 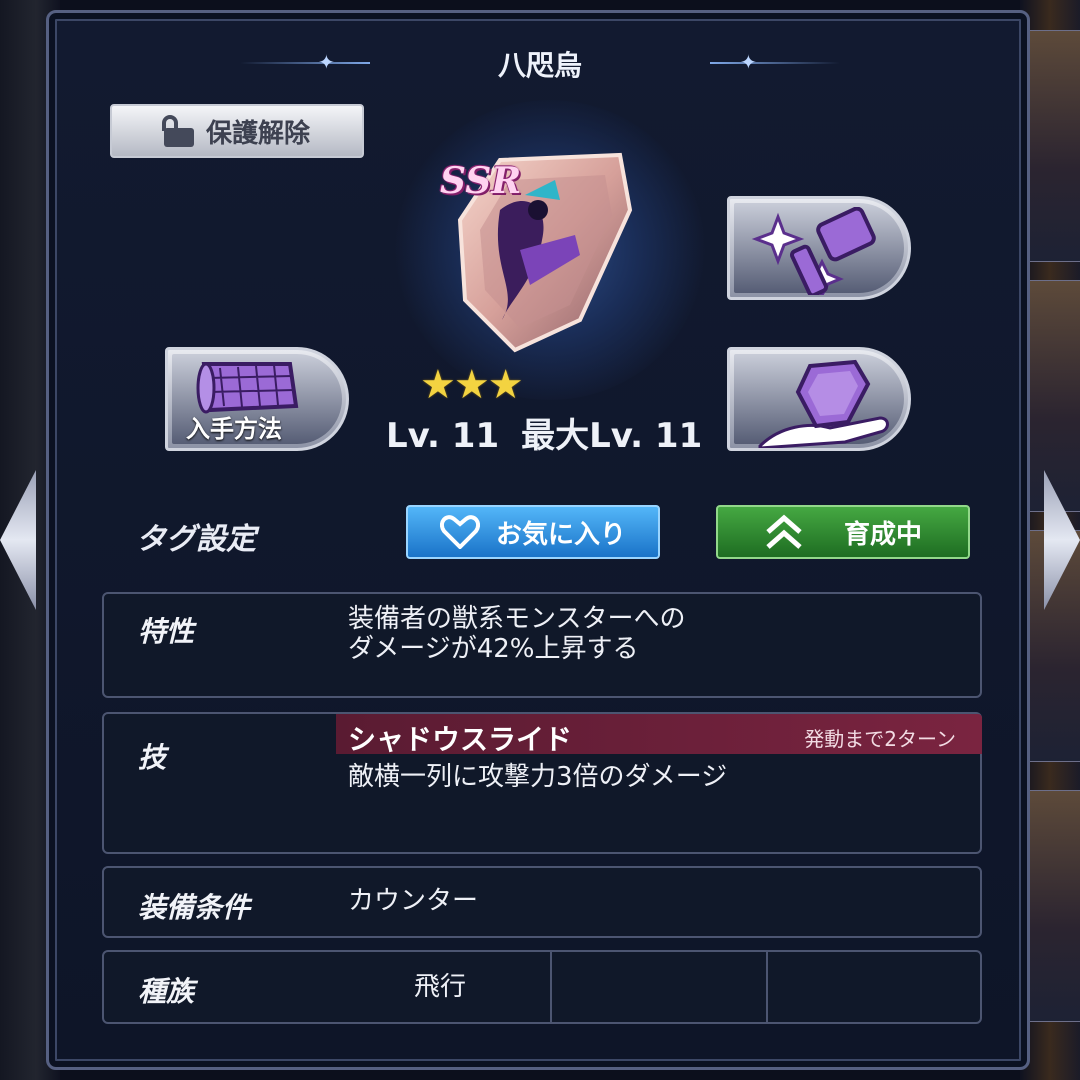 What do you see at coordinates (257, 399) in the screenshot?
I see `acquire-method-button: 入手方法` at bounding box center [257, 399].